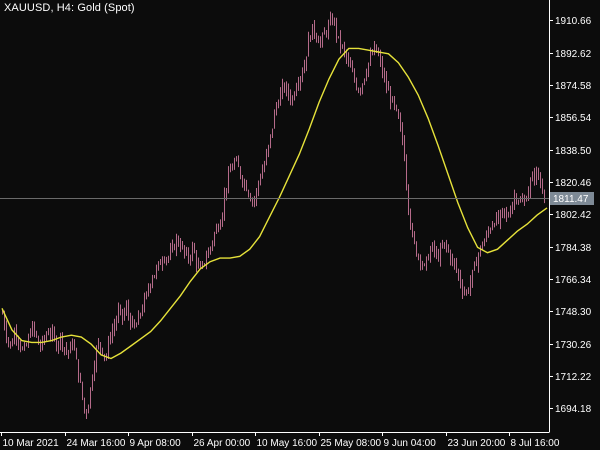 This screenshot has height=450, width=600. What do you see at coordinates (573, 377) in the screenshot?
I see `price-tick-label: 1712.22` at bounding box center [573, 377].